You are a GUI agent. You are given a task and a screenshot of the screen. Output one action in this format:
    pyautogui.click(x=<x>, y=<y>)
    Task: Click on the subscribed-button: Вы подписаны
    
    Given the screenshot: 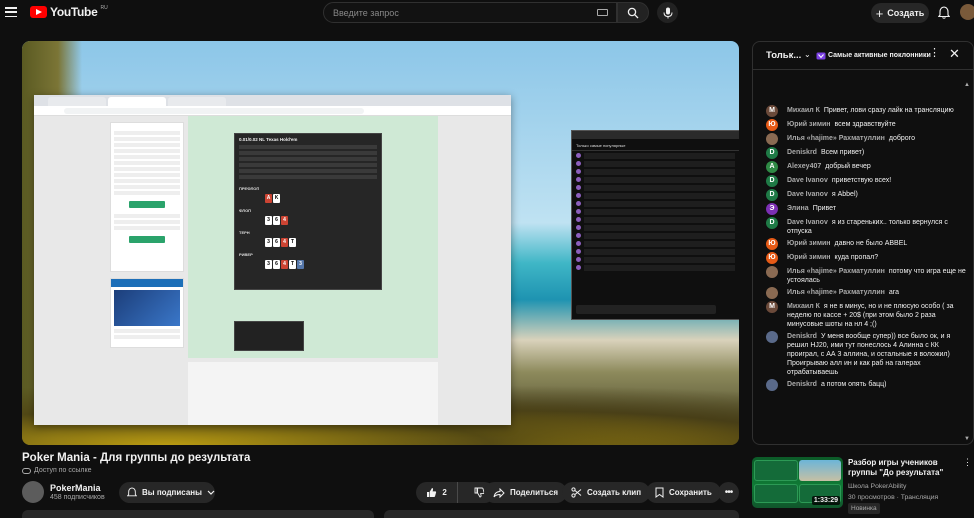 What is the action you would take?
    pyautogui.click(x=167, y=492)
    